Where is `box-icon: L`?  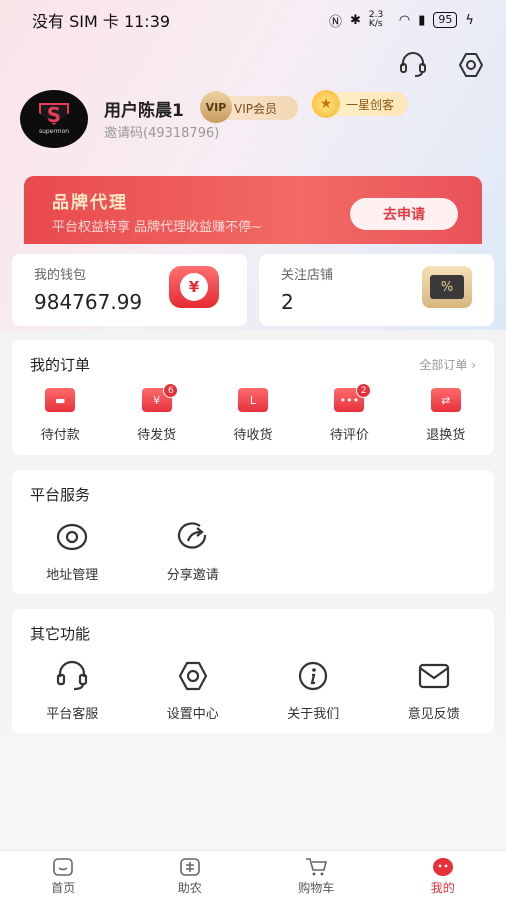
box-icon: L is located at coordinates (252, 400).